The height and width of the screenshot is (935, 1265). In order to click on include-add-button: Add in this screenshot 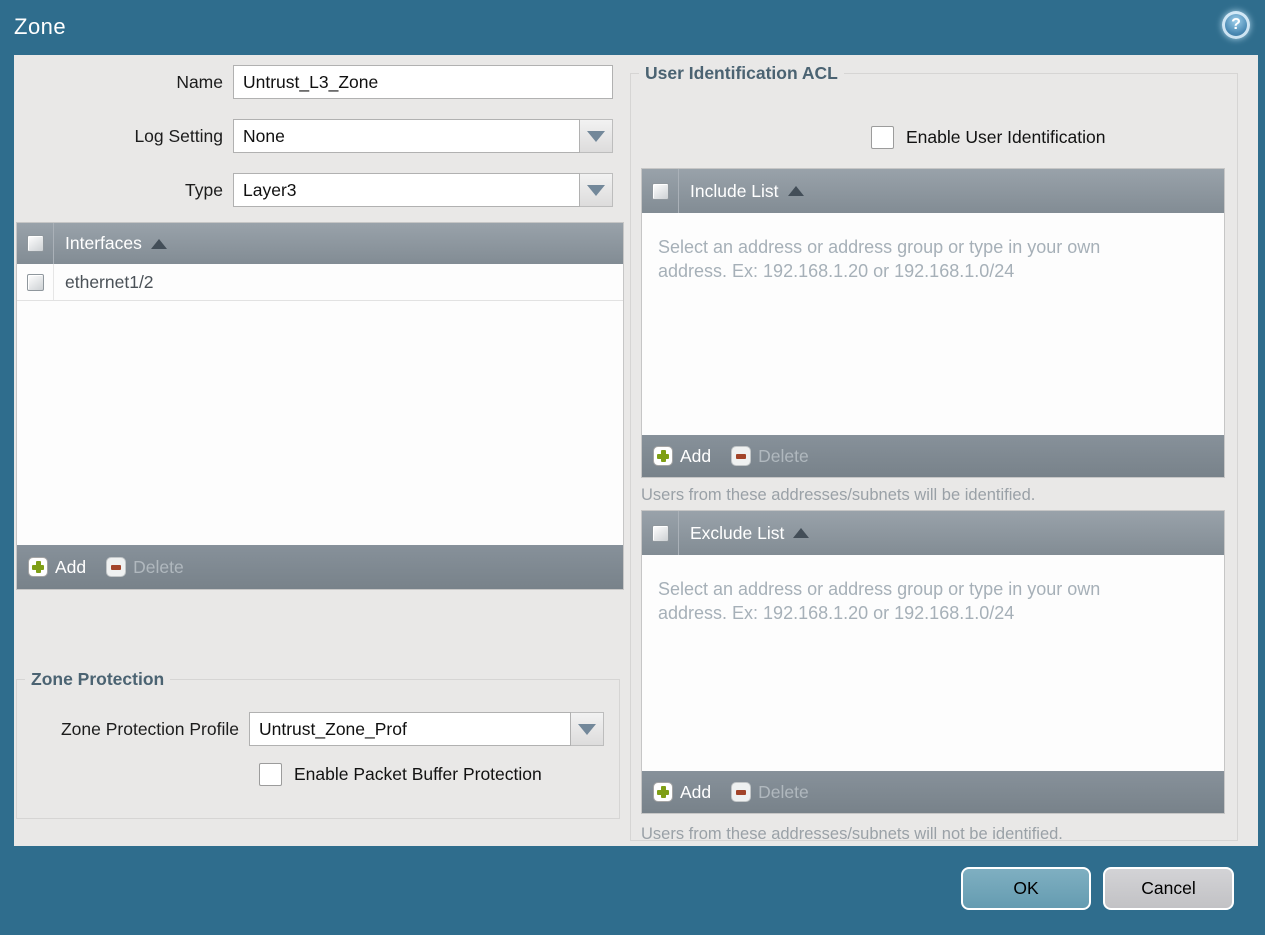, I will do `click(682, 456)`.